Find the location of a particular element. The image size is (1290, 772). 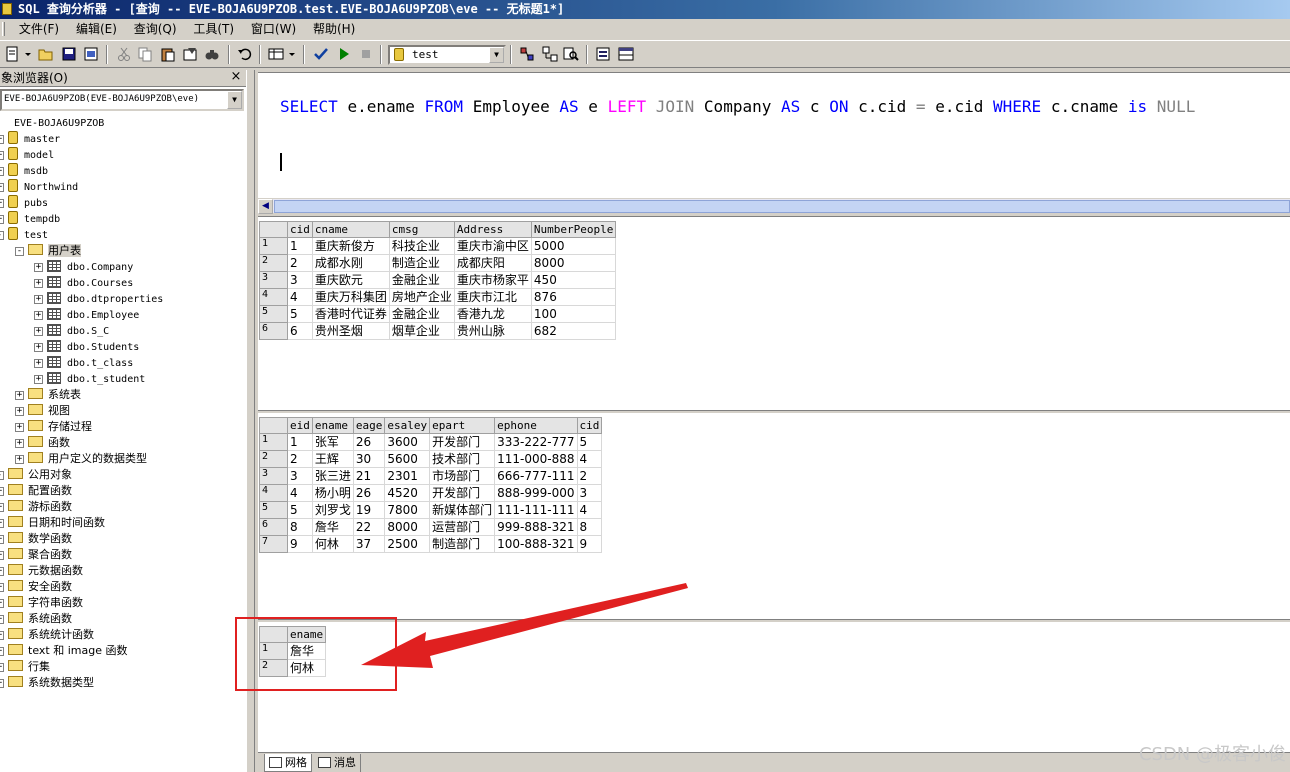

tree-item-msdb: + msdb is located at coordinates (24, 171).